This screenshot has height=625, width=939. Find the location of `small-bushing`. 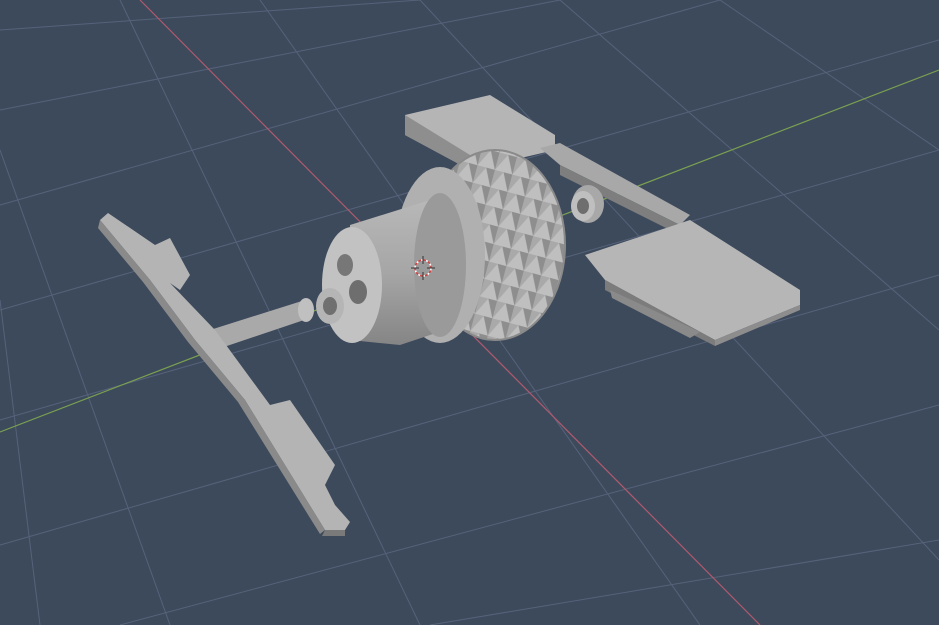

small-bushing is located at coordinates (587, 204).